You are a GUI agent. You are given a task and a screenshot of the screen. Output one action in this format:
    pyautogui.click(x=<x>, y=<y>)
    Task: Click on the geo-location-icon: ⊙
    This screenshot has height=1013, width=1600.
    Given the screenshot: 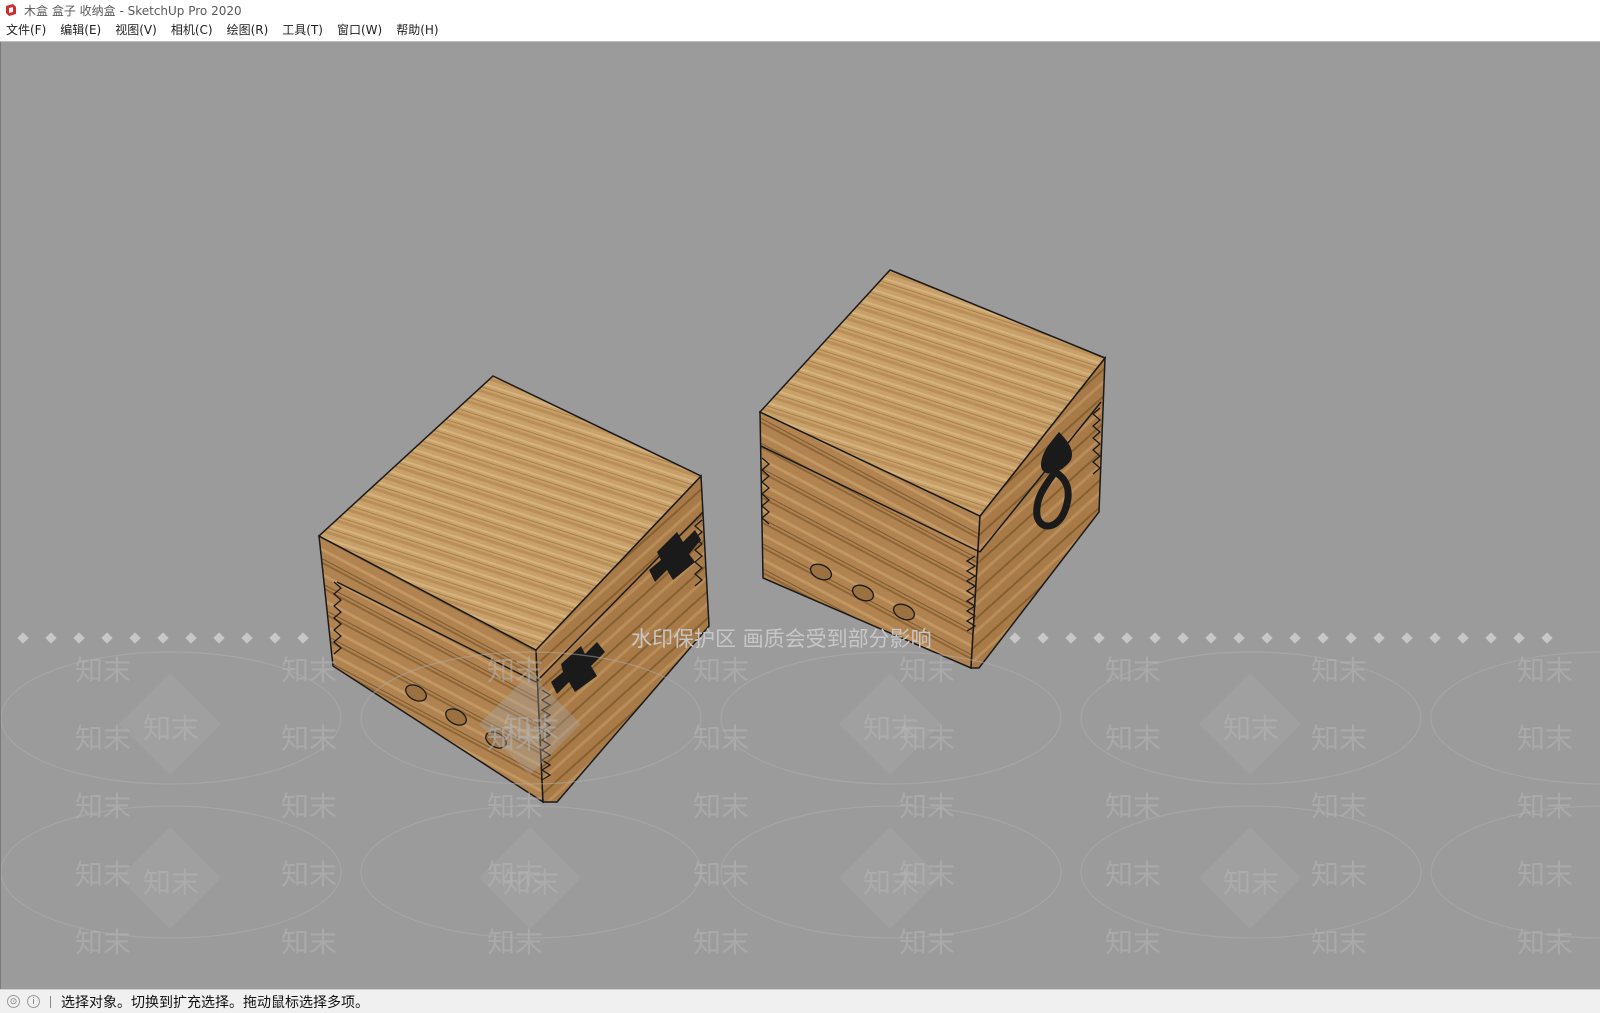 What is the action you would take?
    pyautogui.click(x=13, y=1001)
    